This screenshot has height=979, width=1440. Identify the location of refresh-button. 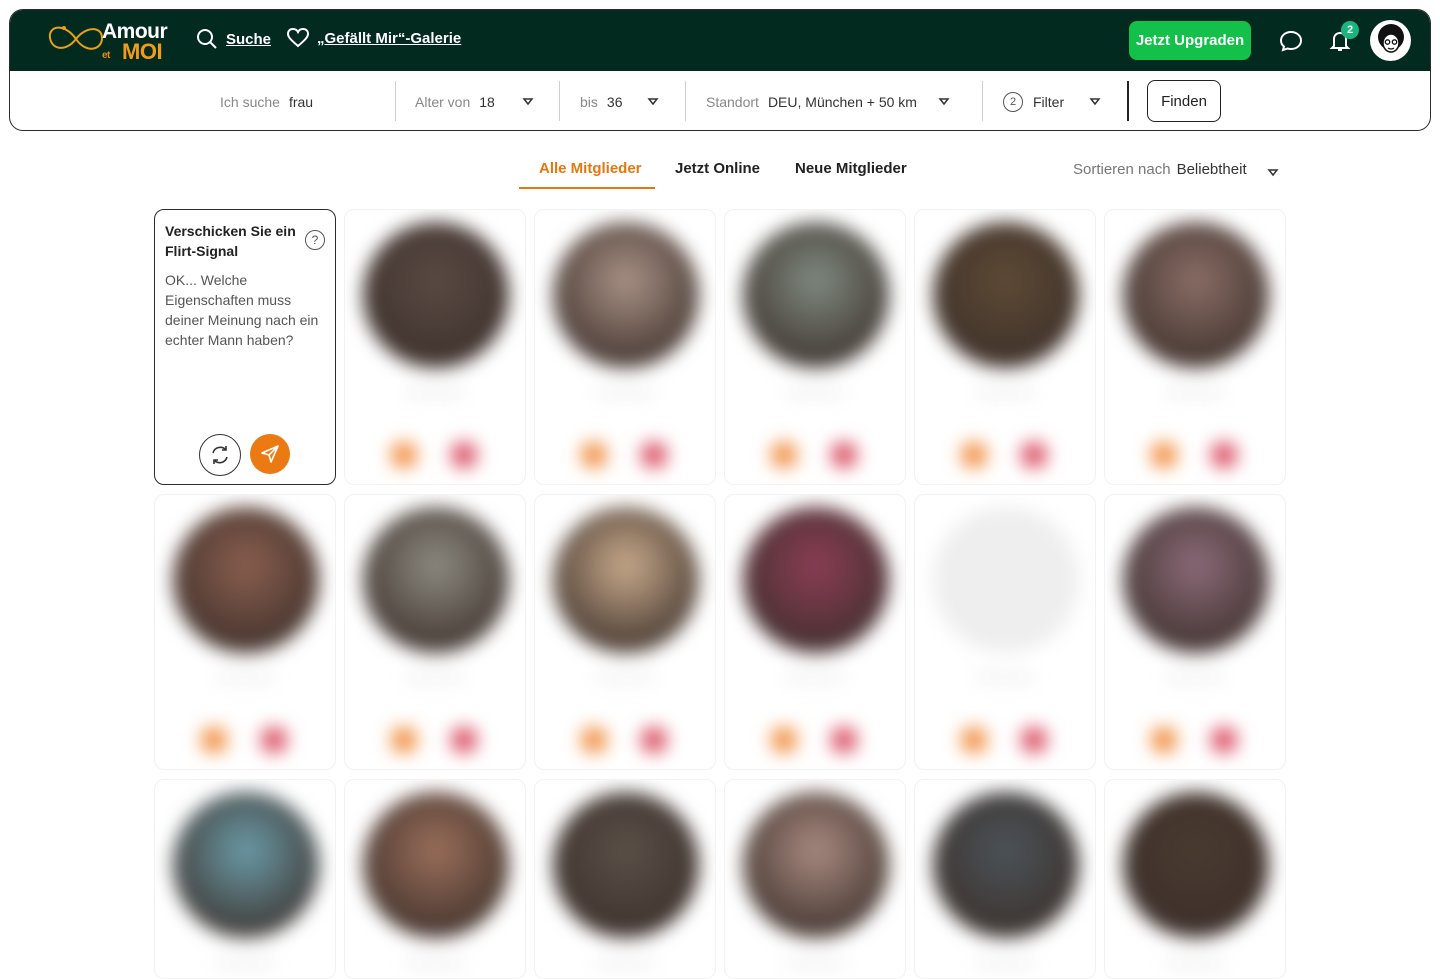
(220, 455).